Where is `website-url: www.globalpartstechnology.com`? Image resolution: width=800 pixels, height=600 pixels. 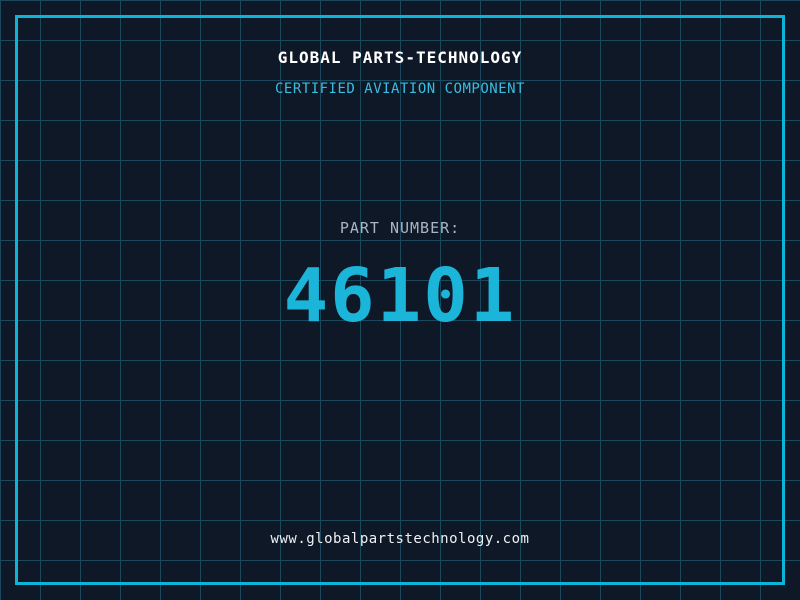
website-url: www.globalpartstechnology.com is located at coordinates (400, 539).